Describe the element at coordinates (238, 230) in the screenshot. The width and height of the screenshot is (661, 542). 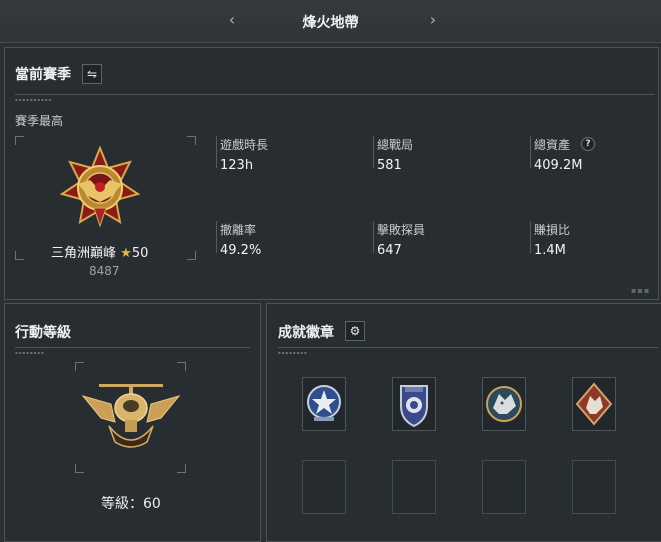
I see `stat-label-extract-rate: 撤離率` at that location.